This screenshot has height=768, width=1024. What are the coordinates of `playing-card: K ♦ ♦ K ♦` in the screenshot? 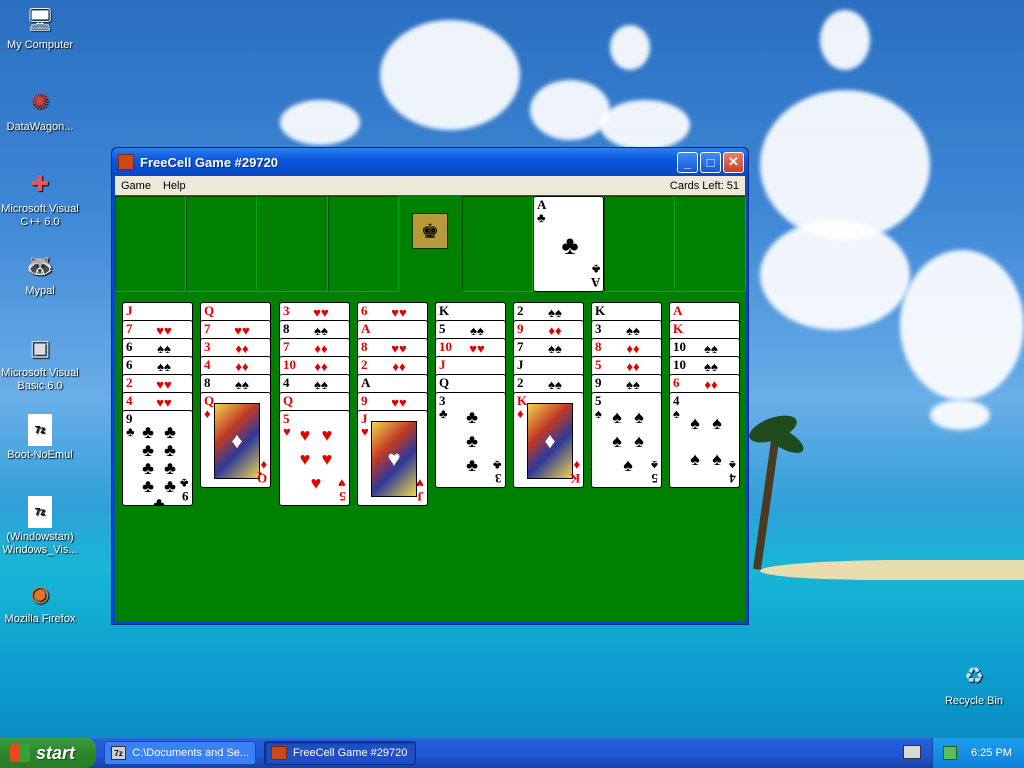 It's located at (548, 440).